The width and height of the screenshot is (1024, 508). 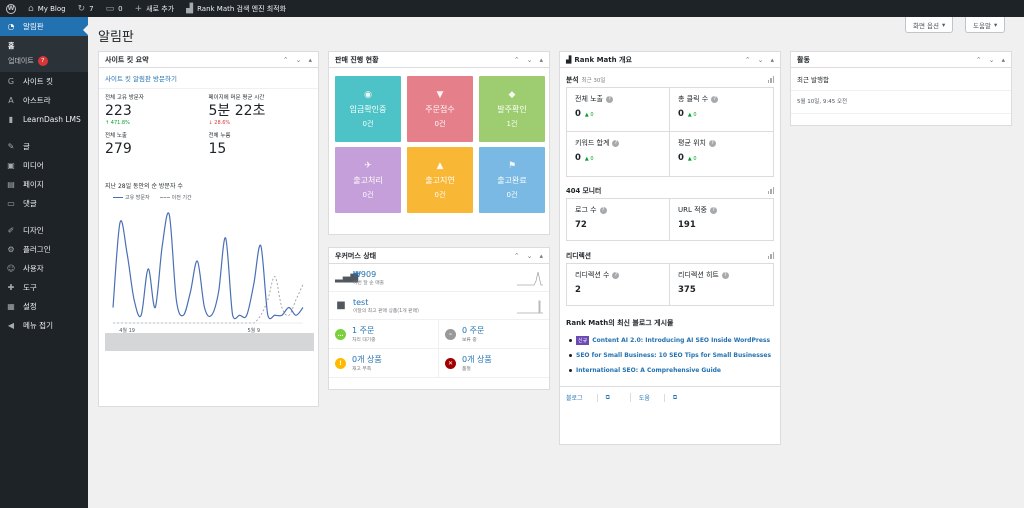 I want to click on sidebar-item-comments: ▭ 댓글, so click(x=44, y=203).